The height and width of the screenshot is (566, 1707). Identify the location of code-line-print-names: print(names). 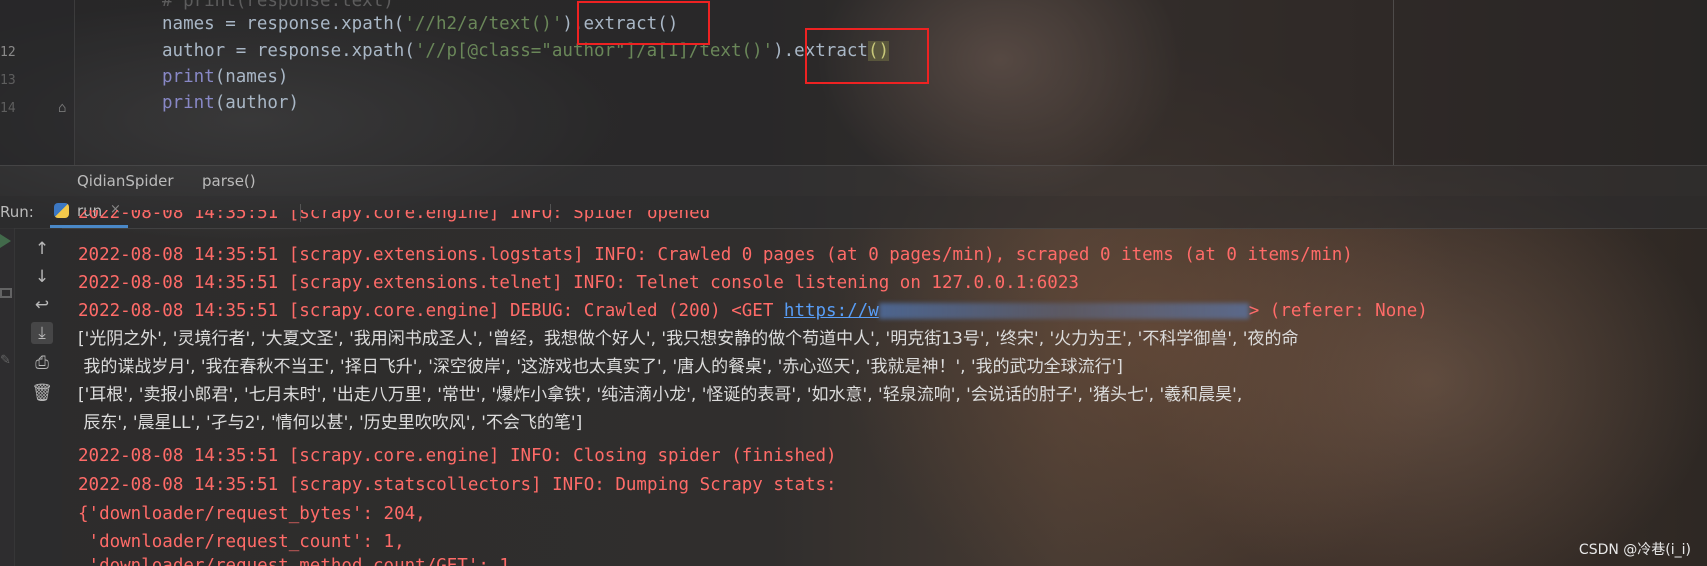
(225, 77).